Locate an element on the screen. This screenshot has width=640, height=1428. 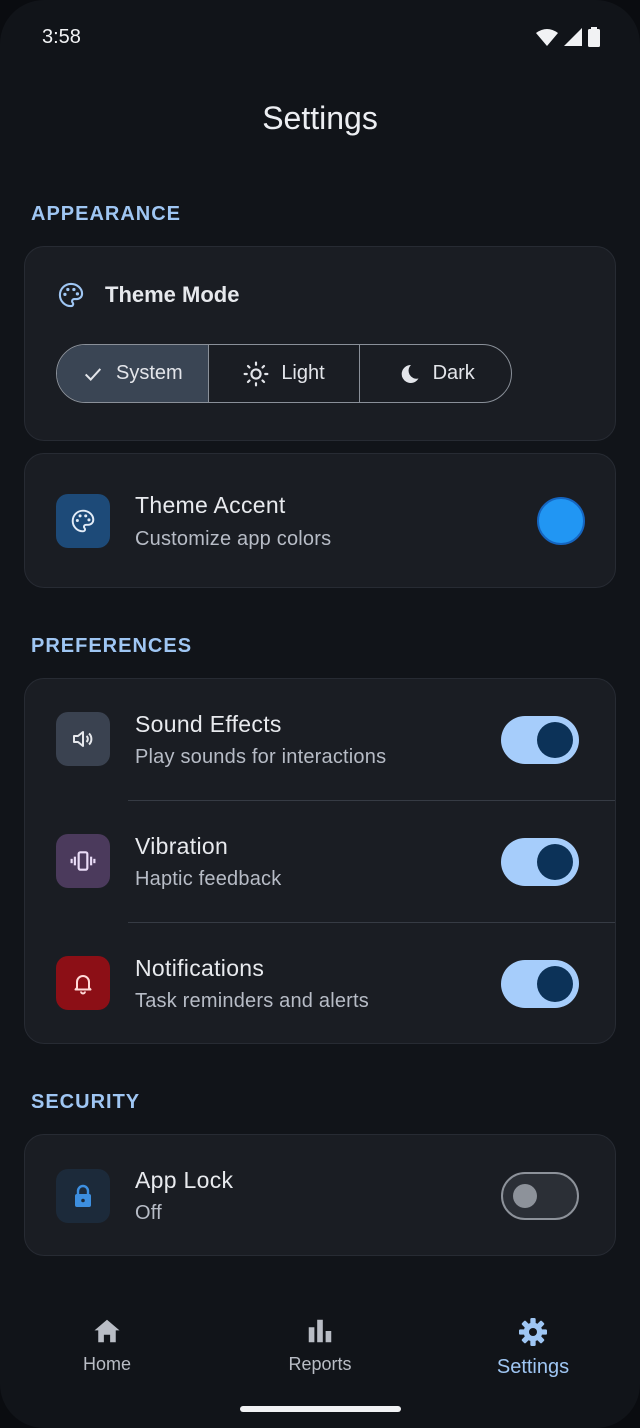
theme-mode-header: Theme Mode is located at coordinates (148, 295).